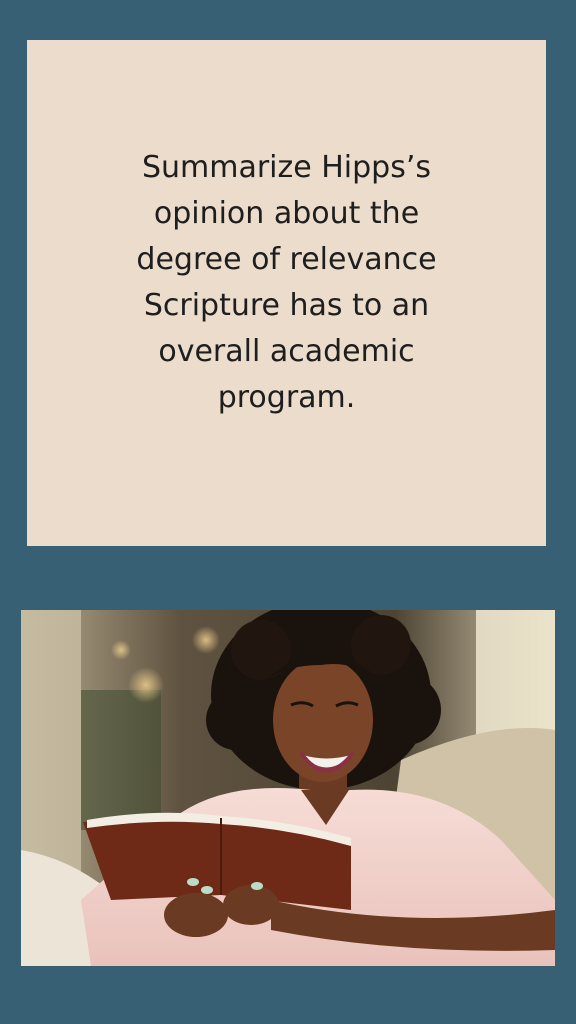 This screenshot has height=1024, width=576. What do you see at coordinates (286, 305) in the screenshot?
I see `question-line-4: Scripture has to an` at bounding box center [286, 305].